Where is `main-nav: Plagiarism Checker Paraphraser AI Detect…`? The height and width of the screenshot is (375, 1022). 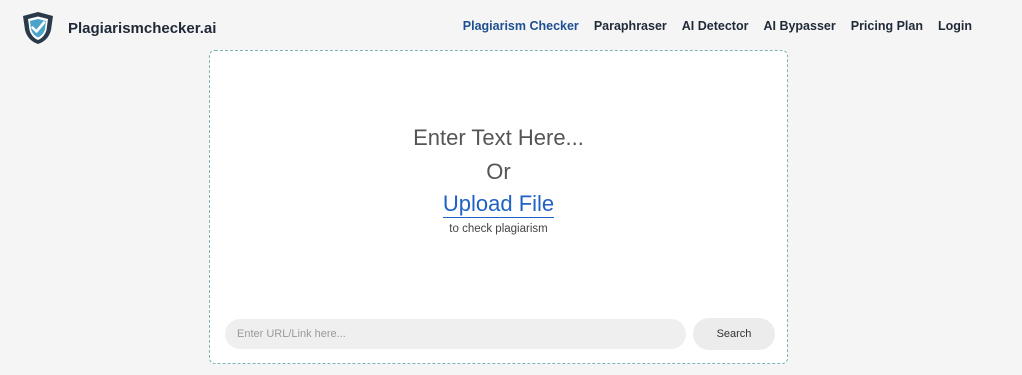 main-nav: Plagiarism Checker Paraphraser AI Detect… is located at coordinates (717, 26).